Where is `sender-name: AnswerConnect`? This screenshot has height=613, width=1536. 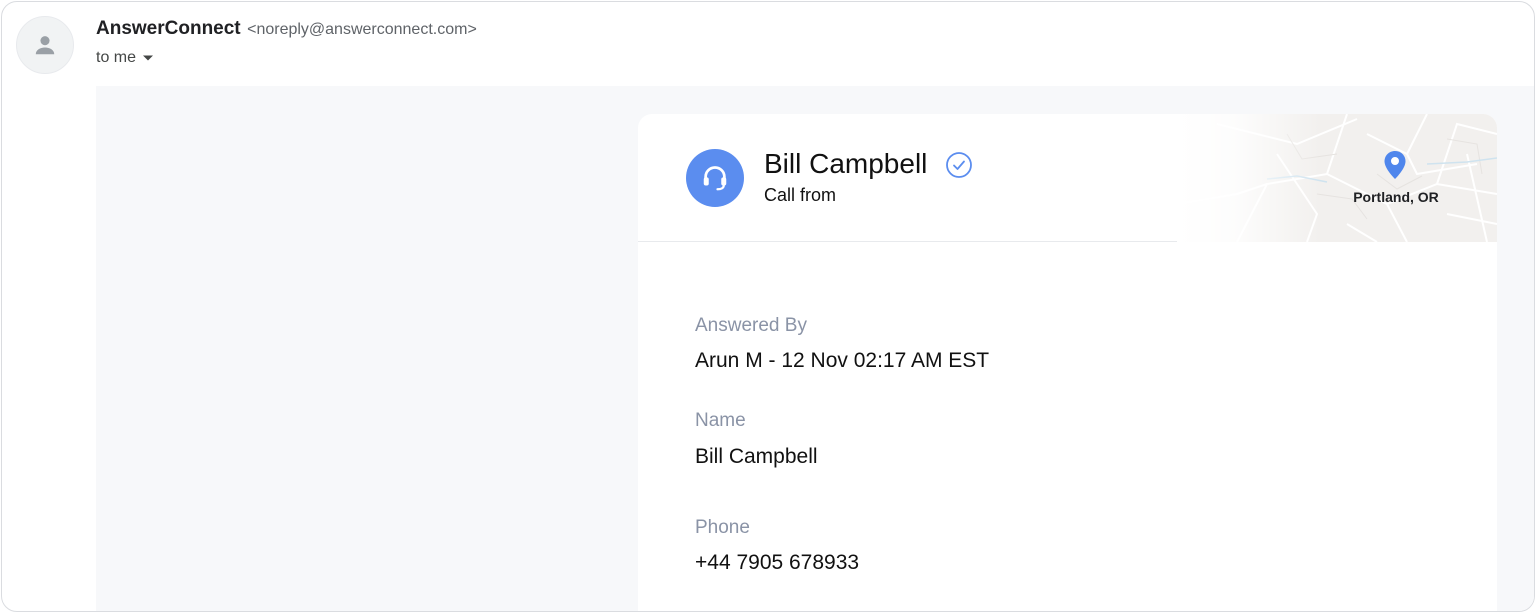 sender-name: AnswerConnect is located at coordinates (168, 28).